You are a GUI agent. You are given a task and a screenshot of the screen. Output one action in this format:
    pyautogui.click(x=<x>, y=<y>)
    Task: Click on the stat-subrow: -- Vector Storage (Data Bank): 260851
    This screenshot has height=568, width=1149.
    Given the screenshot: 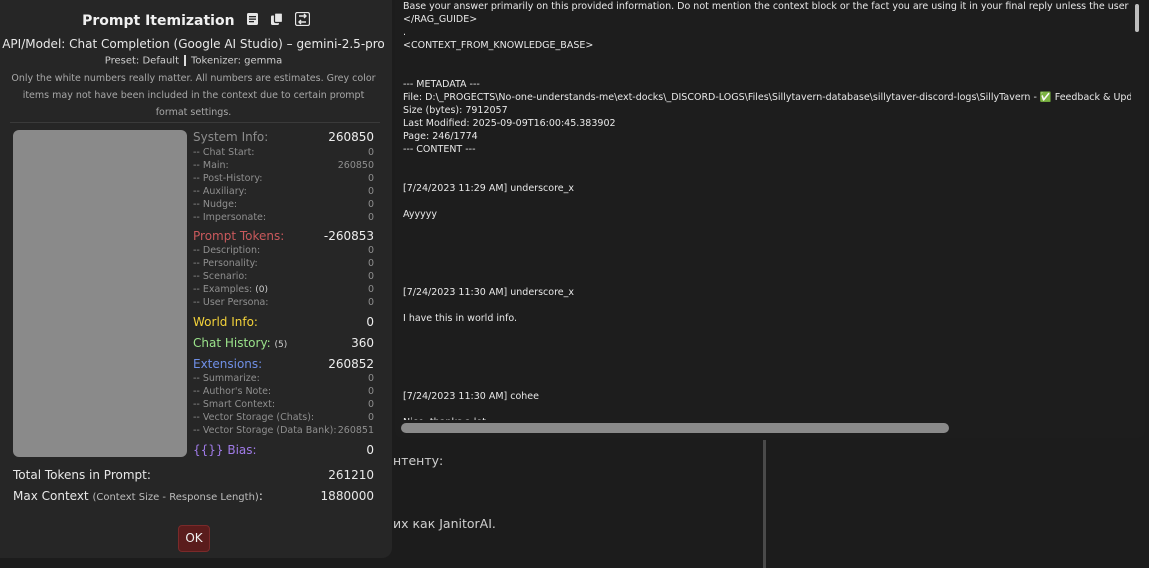 What is the action you would take?
    pyautogui.click(x=283, y=431)
    